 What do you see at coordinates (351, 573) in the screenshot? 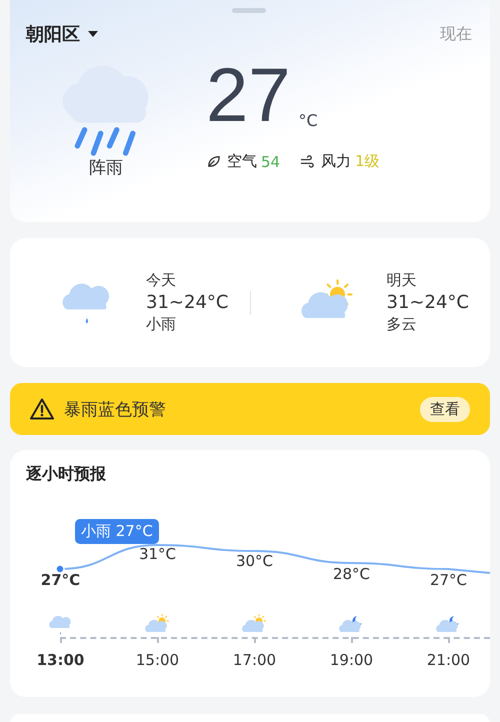
I see `hour-temperature: 28°C` at bounding box center [351, 573].